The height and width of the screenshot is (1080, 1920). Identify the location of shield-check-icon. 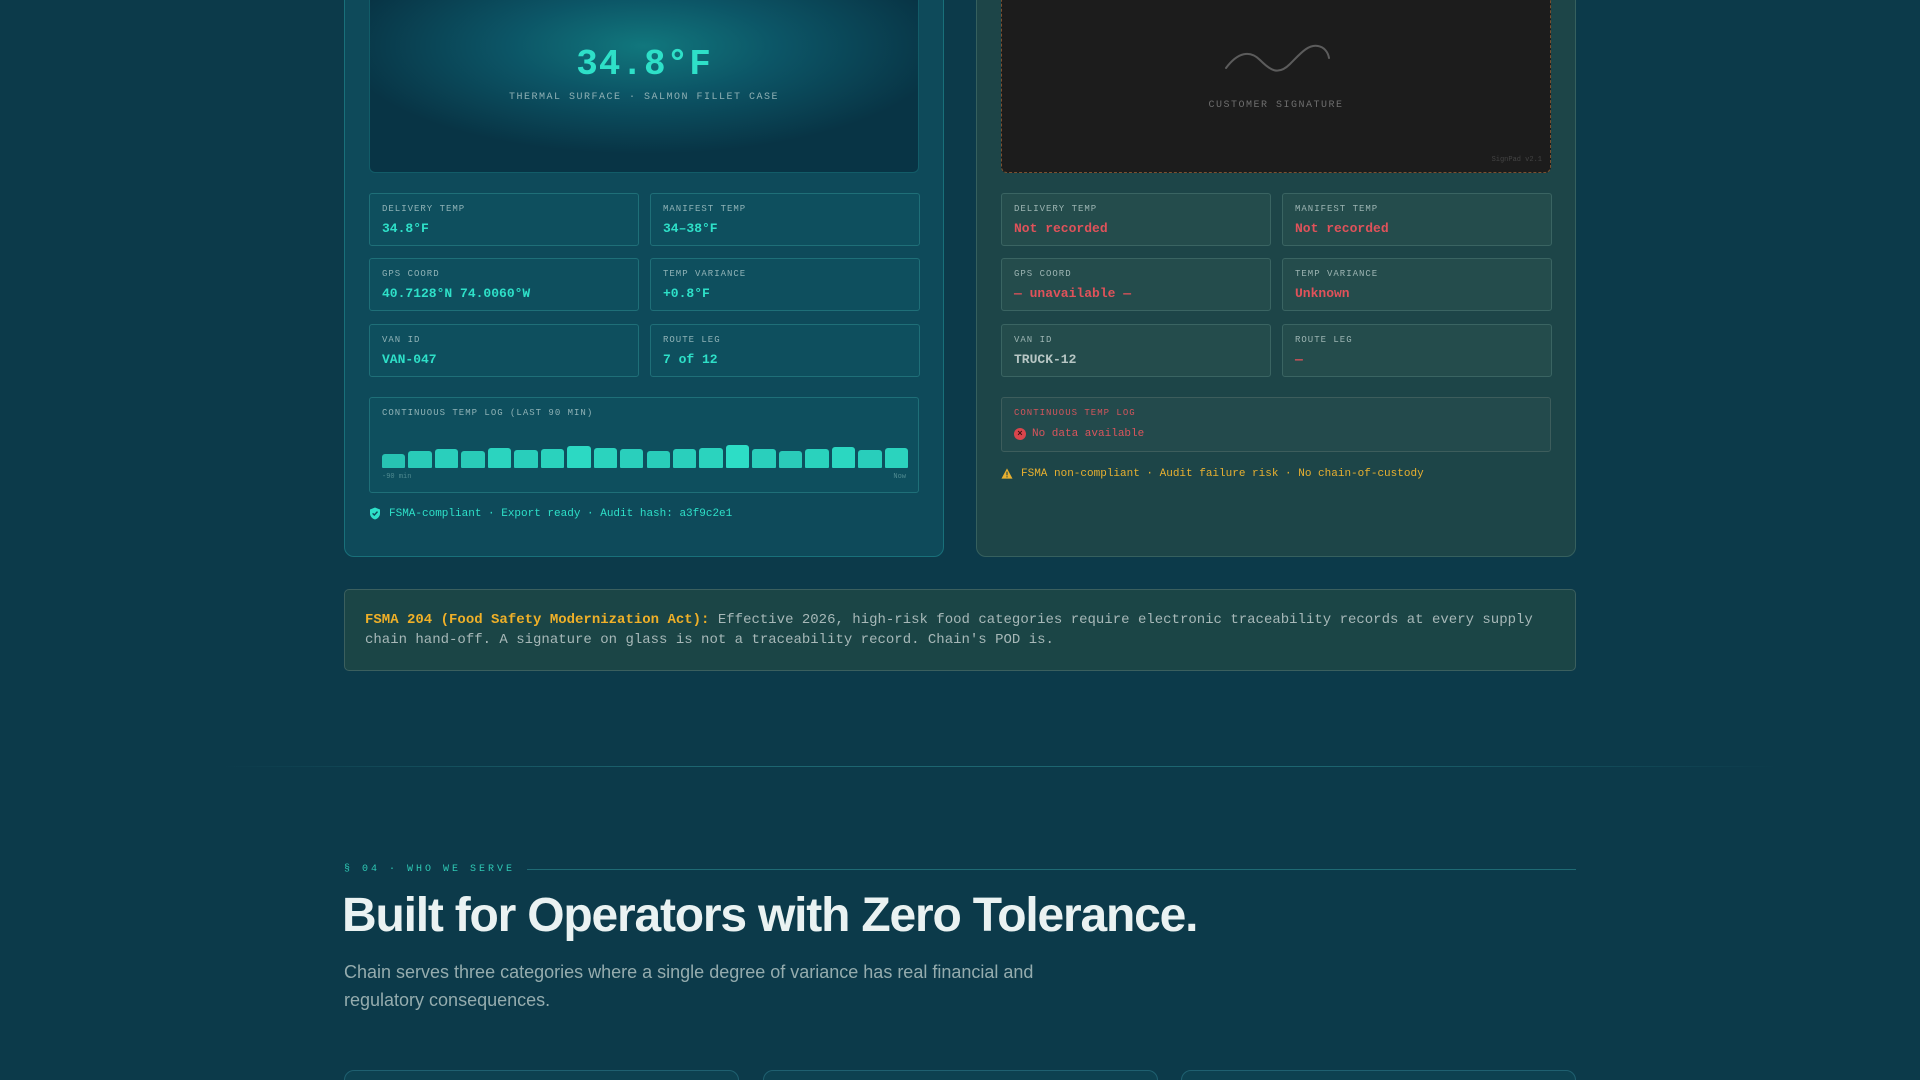
(375, 513).